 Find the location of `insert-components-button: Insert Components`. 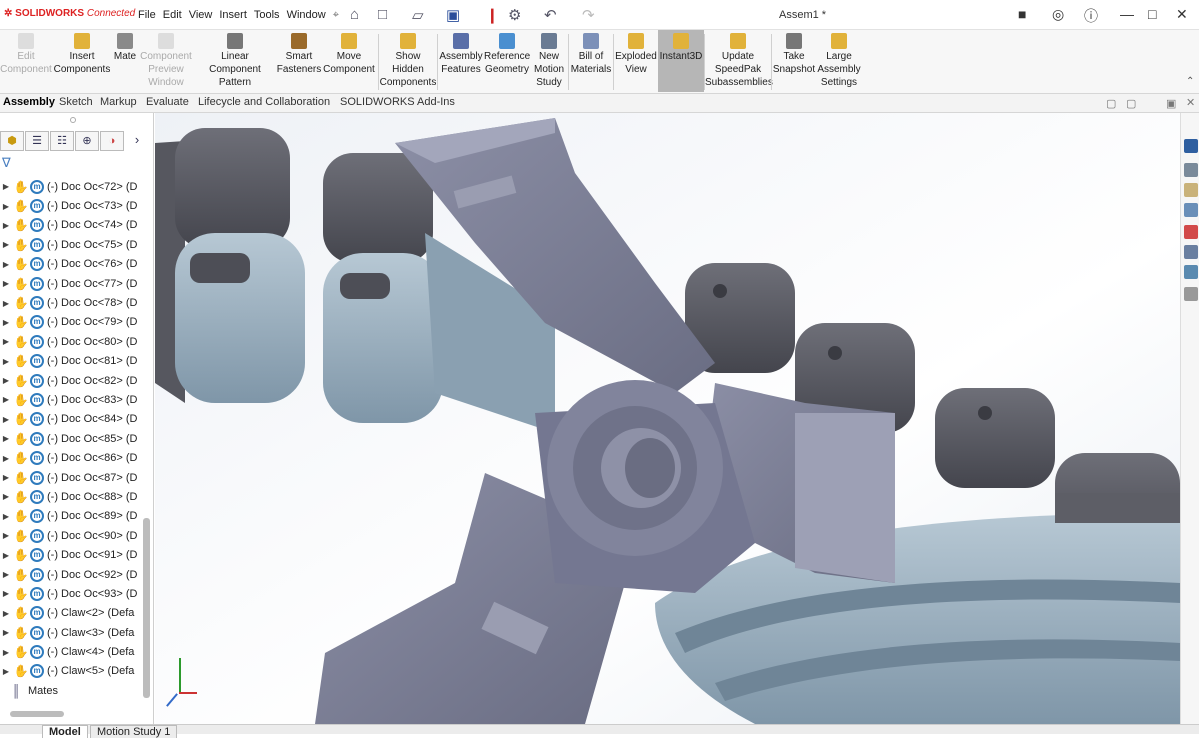

insert-components-button: Insert Components is located at coordinates (82, 61).